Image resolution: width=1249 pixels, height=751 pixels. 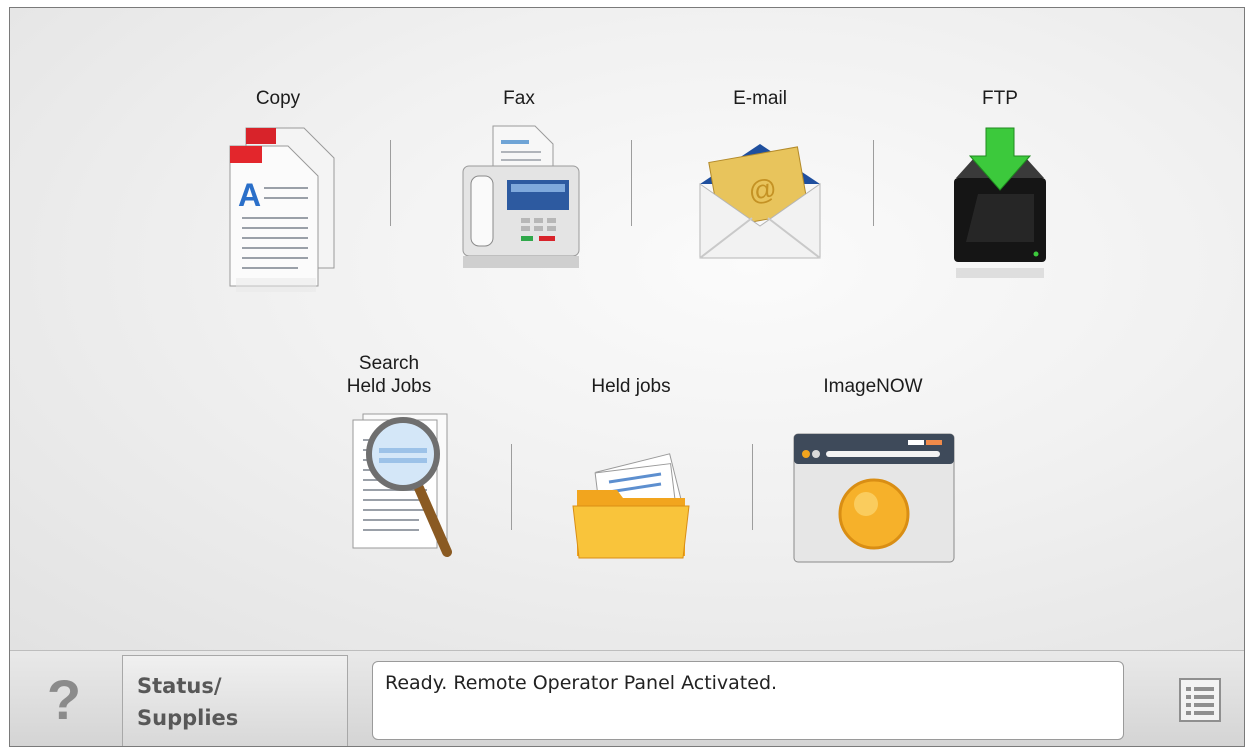 What do you see at coordinates (235, 700) in the screenshot?
I see `status-supplies-button: Status/ Supplies` at bounding box center [235, 700].